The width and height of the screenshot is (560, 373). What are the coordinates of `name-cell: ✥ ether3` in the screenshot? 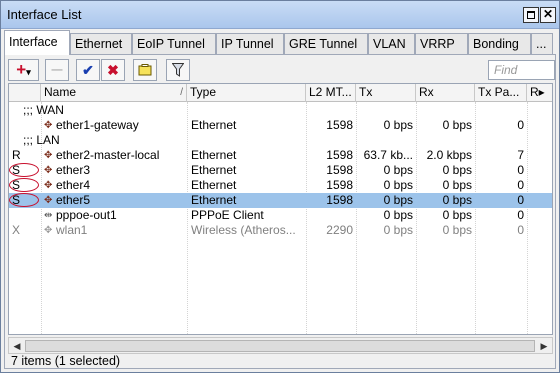 It's located at (115, 170).